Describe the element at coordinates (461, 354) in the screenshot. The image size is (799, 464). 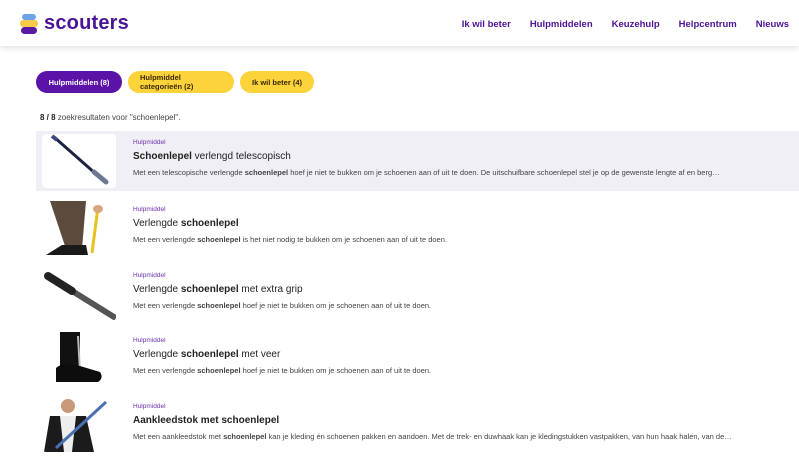
I see `result-title: Verlengde schoenlepel met veer` at that location.